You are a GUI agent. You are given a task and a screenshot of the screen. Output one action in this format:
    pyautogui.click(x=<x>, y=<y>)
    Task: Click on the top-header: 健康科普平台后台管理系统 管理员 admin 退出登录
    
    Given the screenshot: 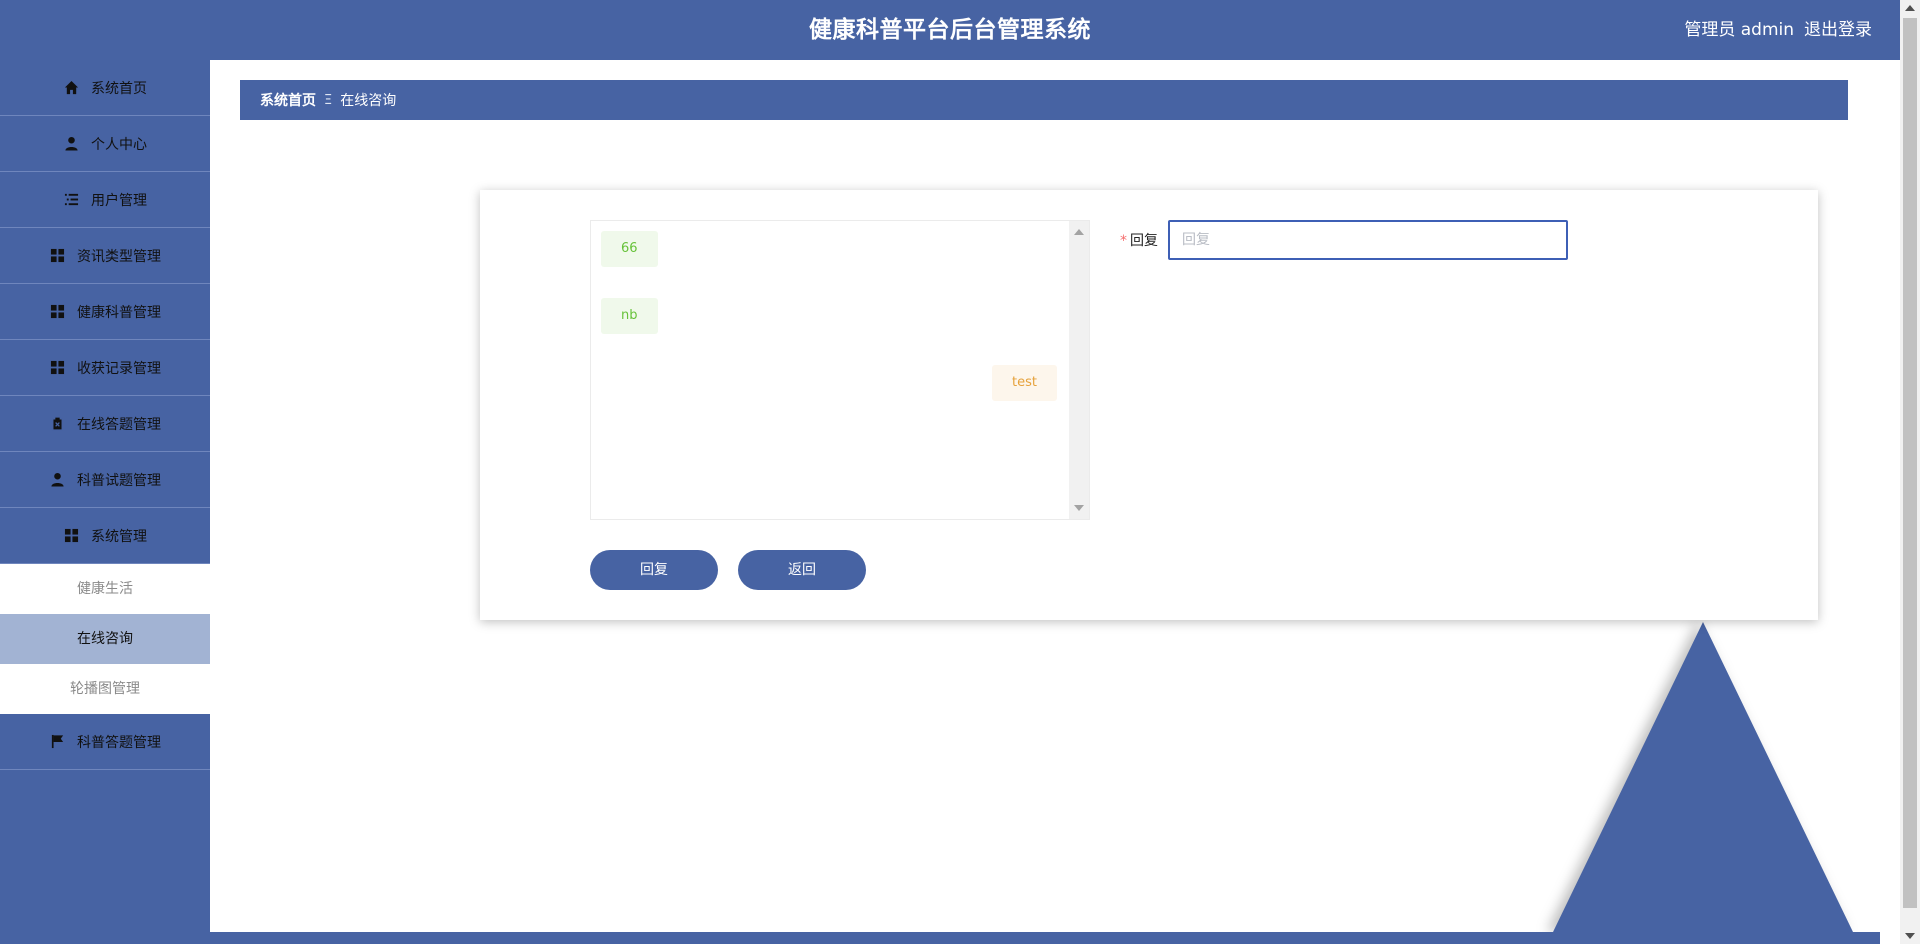 What is the action you would take?
    pyautogui.click(x=950, y=30)
    